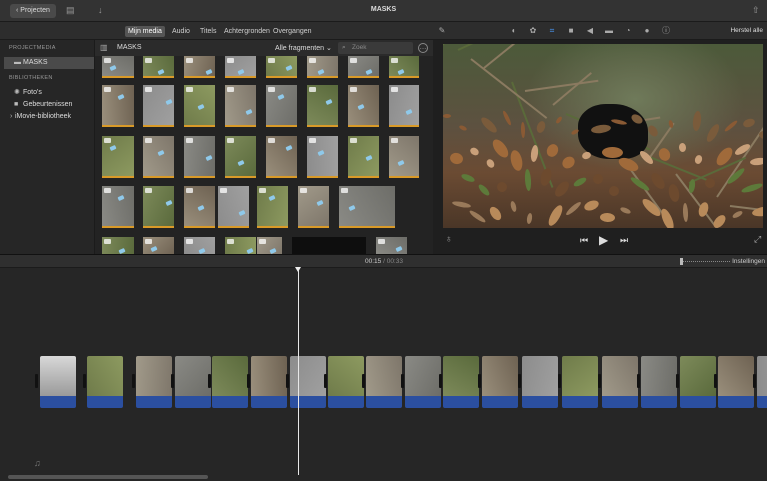  Describe the element at coordinates (514, 31) in the screenshot. I see `balance-icon: ◐` at that location.